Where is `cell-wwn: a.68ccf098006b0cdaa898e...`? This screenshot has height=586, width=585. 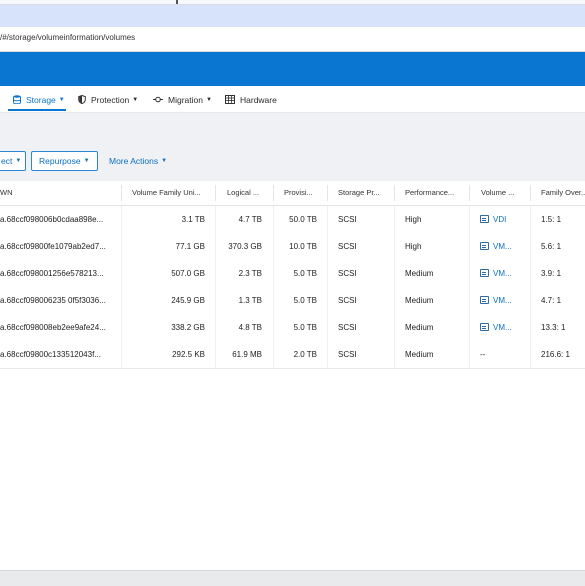
cell-wwn: a.68ccf098006b0cdaa898e... is located at coordinates (52, 219).